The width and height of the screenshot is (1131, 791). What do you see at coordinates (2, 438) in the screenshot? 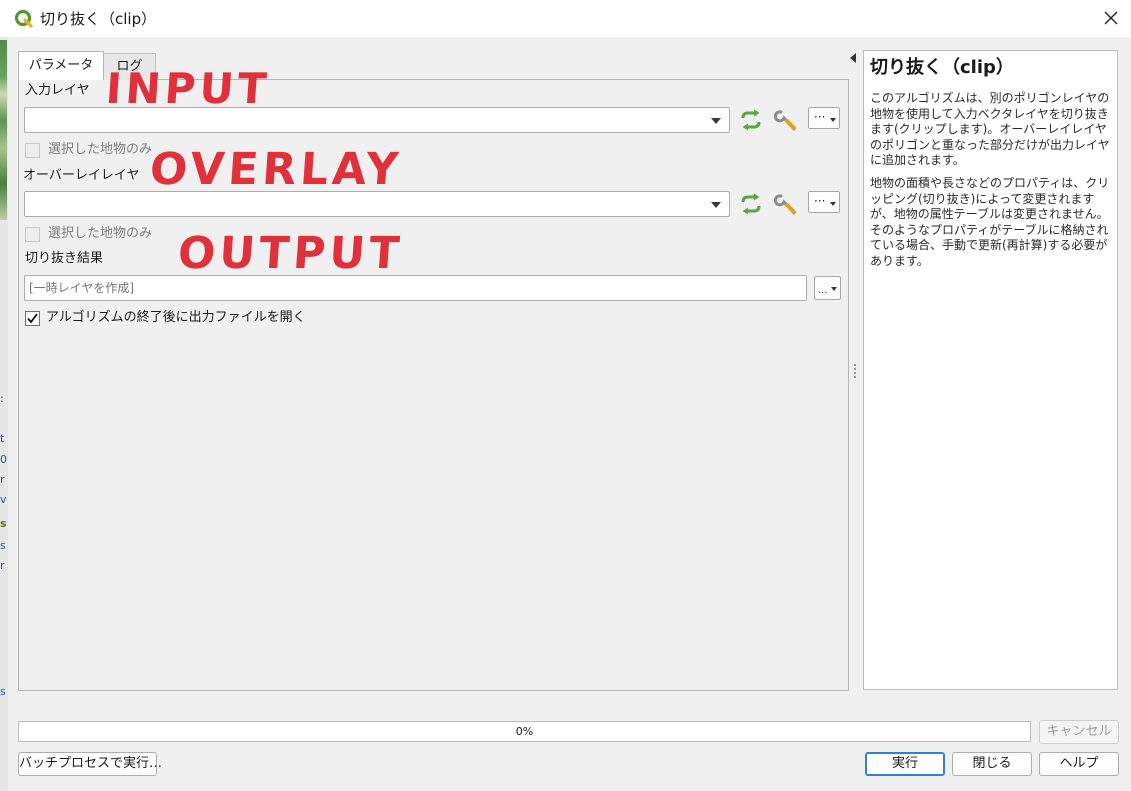
I see `background-text-fragment: t` at bounding box center [2, 438].